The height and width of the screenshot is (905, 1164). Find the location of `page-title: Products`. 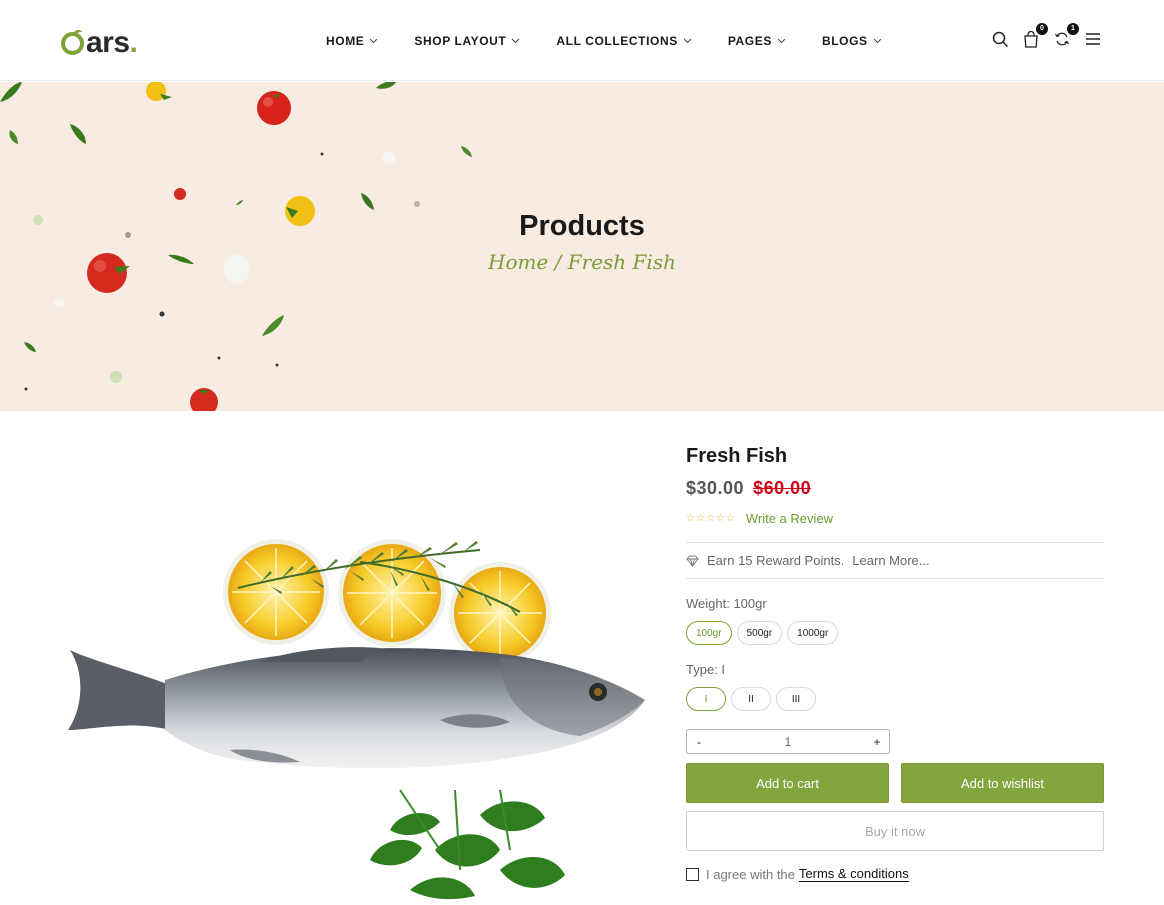

page-title: Products is located at coordinates (582, 226).